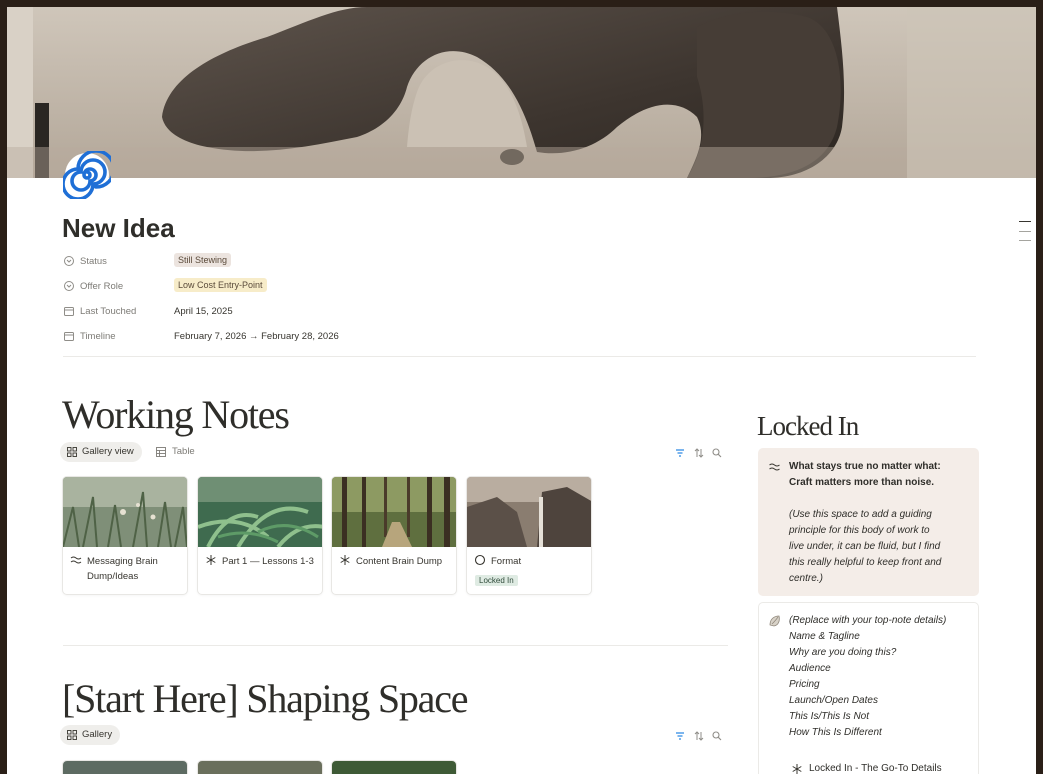 The image size is (1043, 774). Describe the element at coordinates (810, 668) in the screenshot. I see `callout-line: Audience` at that location.